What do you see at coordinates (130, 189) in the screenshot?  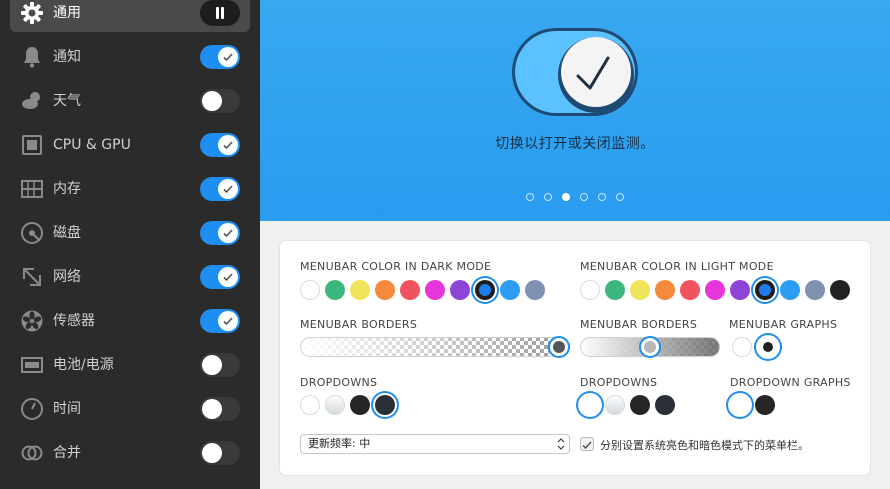 I see `sidebar-item-memory: 内存` at bounding box center [130, 189].